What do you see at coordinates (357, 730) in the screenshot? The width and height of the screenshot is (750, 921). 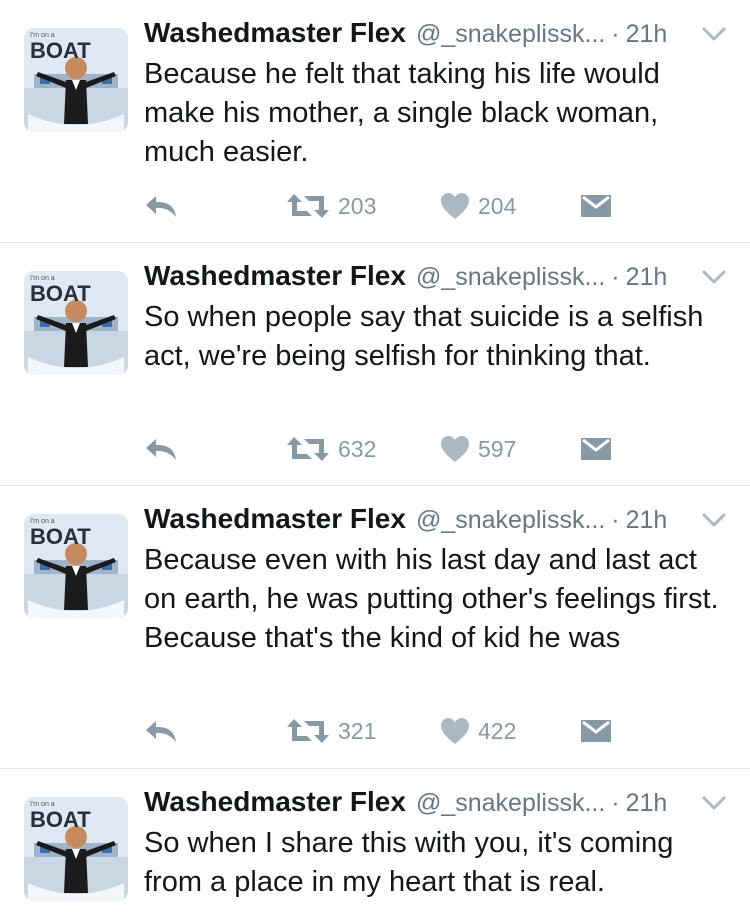 I see `retweet-count: 321` at bounding box center [357, 730].